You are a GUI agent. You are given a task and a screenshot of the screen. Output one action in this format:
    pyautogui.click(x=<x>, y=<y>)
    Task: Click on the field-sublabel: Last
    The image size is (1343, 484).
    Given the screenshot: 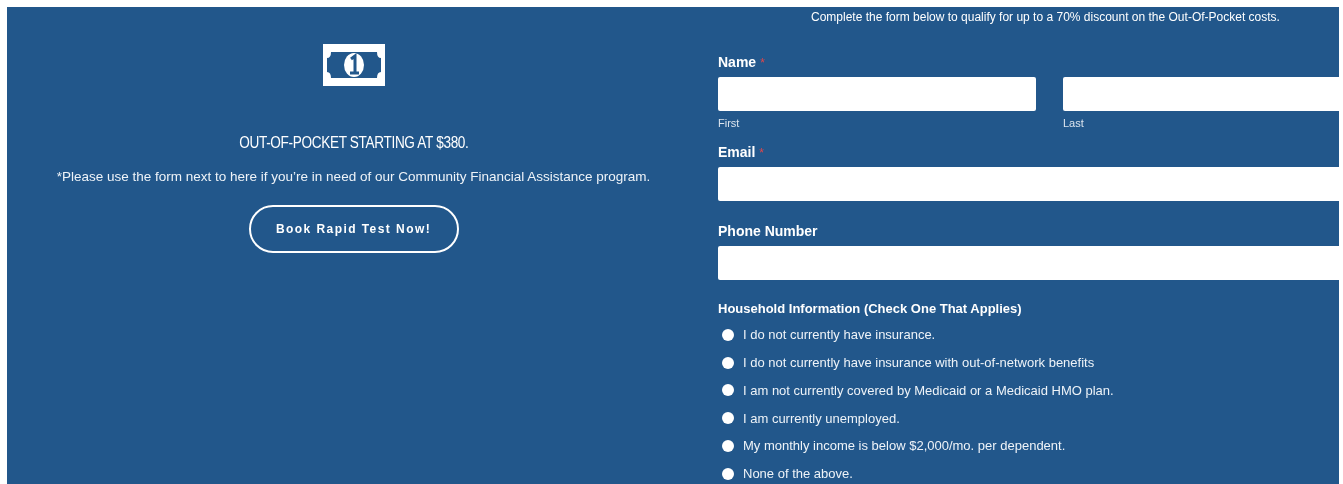 What is the action you would take?
    pyautogui.click(x=1074, y=123)
    